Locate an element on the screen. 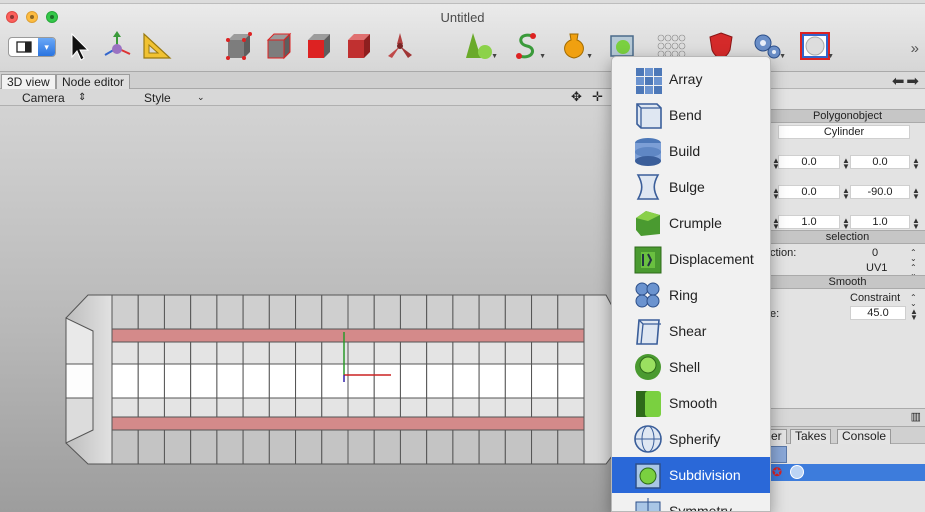 The height and width of the screenshot is (512, 925). ring-icon is located at coordinates (648, 295).